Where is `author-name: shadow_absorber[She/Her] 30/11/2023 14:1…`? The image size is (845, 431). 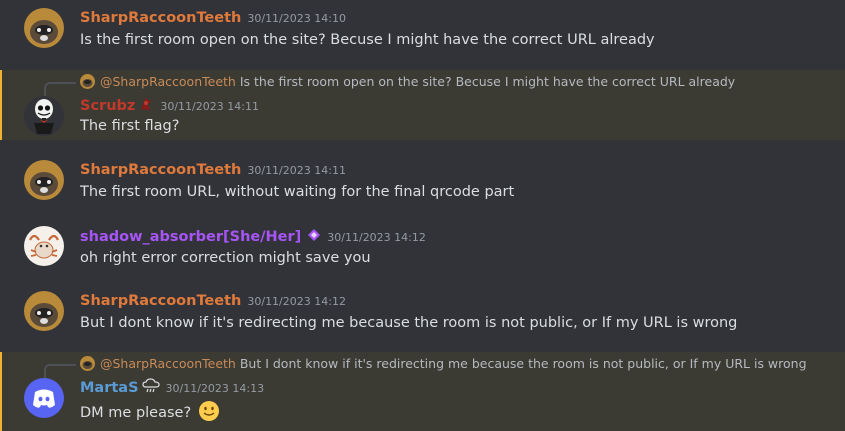
author-name: shadow_absorber[She/Her] 30/11/2023 14:1… is located at coordinates (253, 237).